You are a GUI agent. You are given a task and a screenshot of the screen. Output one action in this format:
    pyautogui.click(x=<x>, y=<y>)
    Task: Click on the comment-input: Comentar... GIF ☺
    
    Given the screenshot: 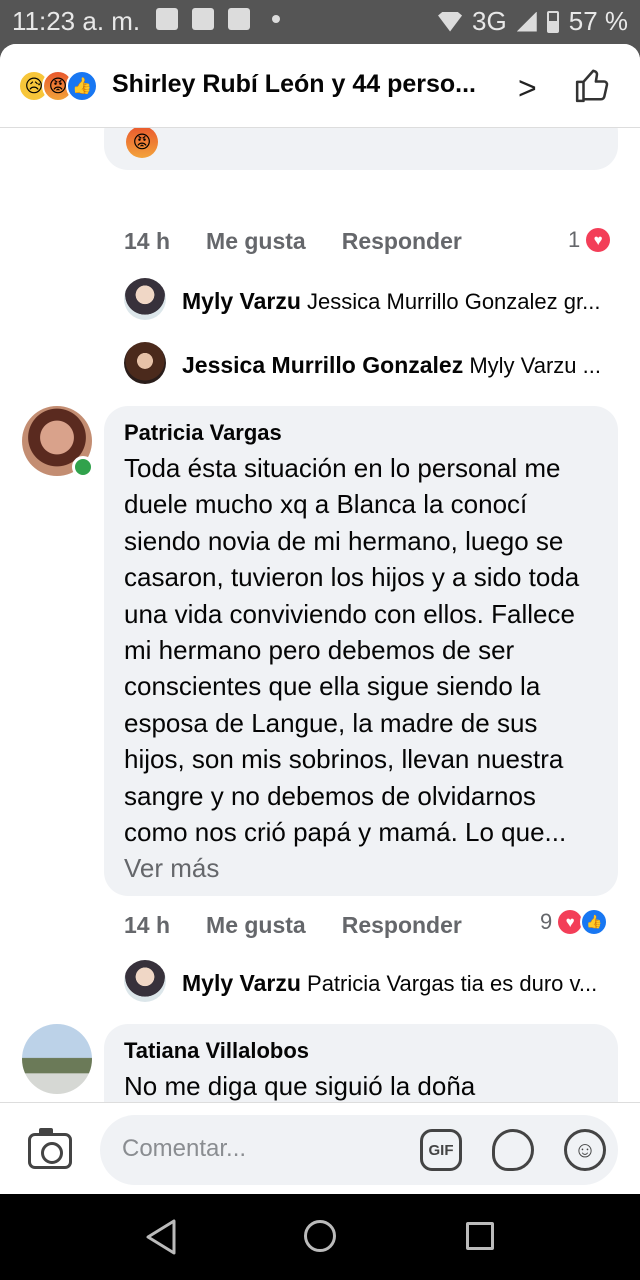 What is the action you would take?
    pyautogui.click(x=359, y=1150)
    